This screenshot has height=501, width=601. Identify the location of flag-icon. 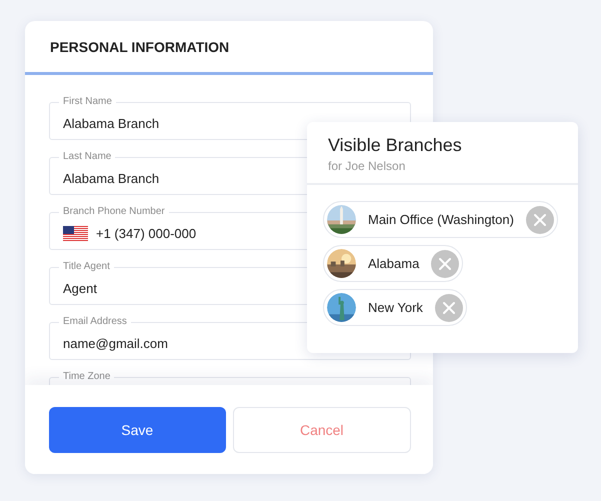
(75, 234).